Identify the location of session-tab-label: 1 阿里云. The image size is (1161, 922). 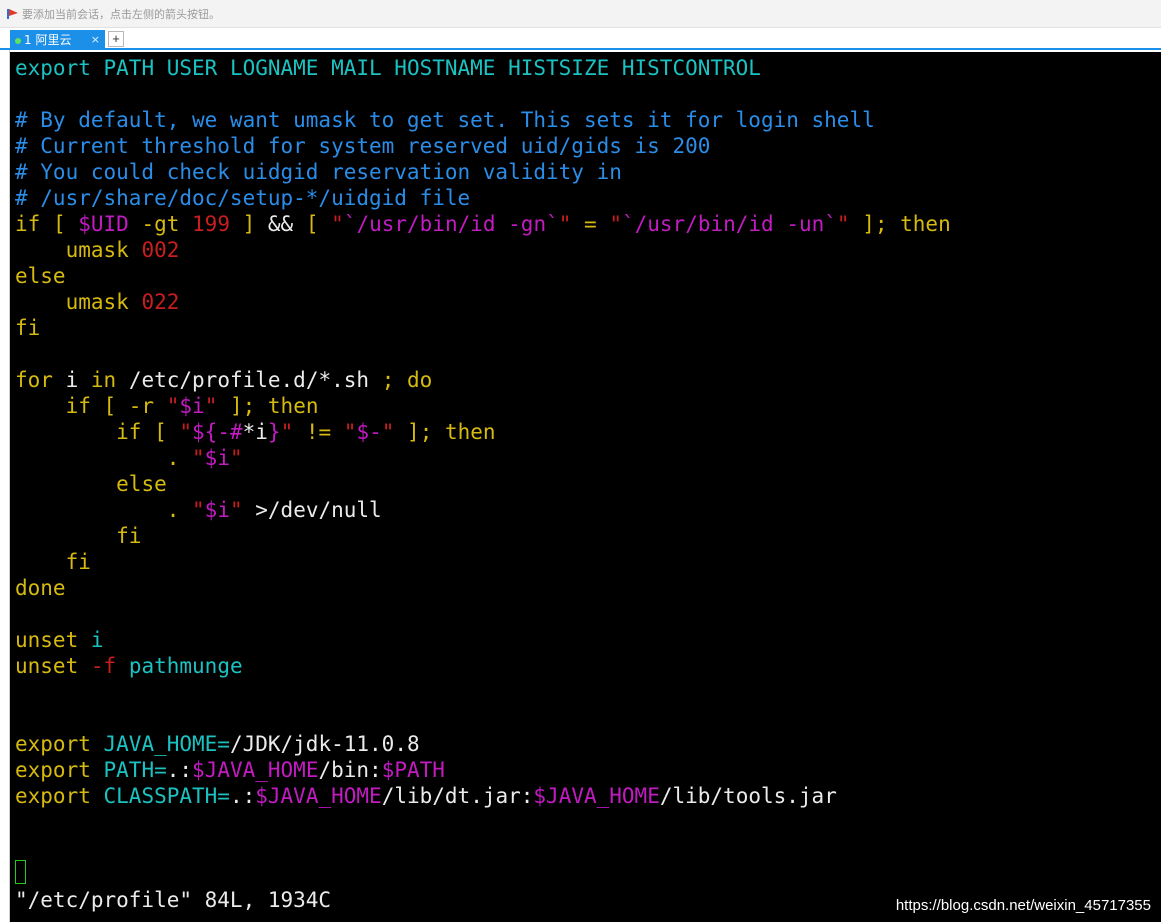
(48, 40).